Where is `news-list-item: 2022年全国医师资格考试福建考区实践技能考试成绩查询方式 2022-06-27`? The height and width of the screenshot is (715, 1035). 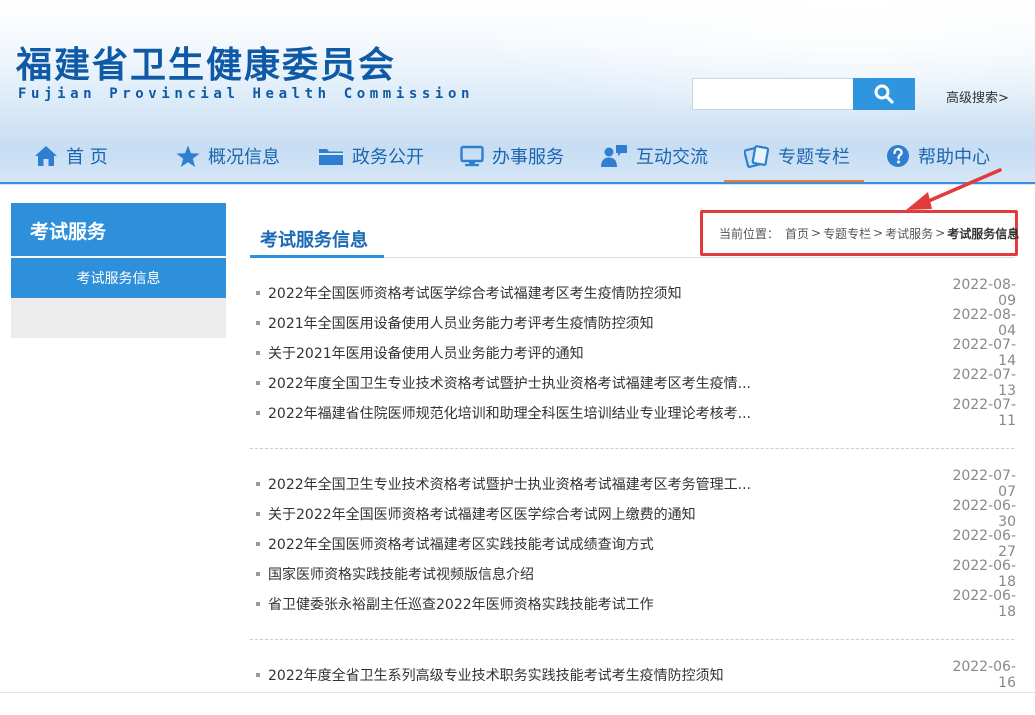
news-list-item: 2022年全国医师资格考试福建考区实践技能考试成绩查询方式 2022-06-27 is located at coordinates (636, 544).